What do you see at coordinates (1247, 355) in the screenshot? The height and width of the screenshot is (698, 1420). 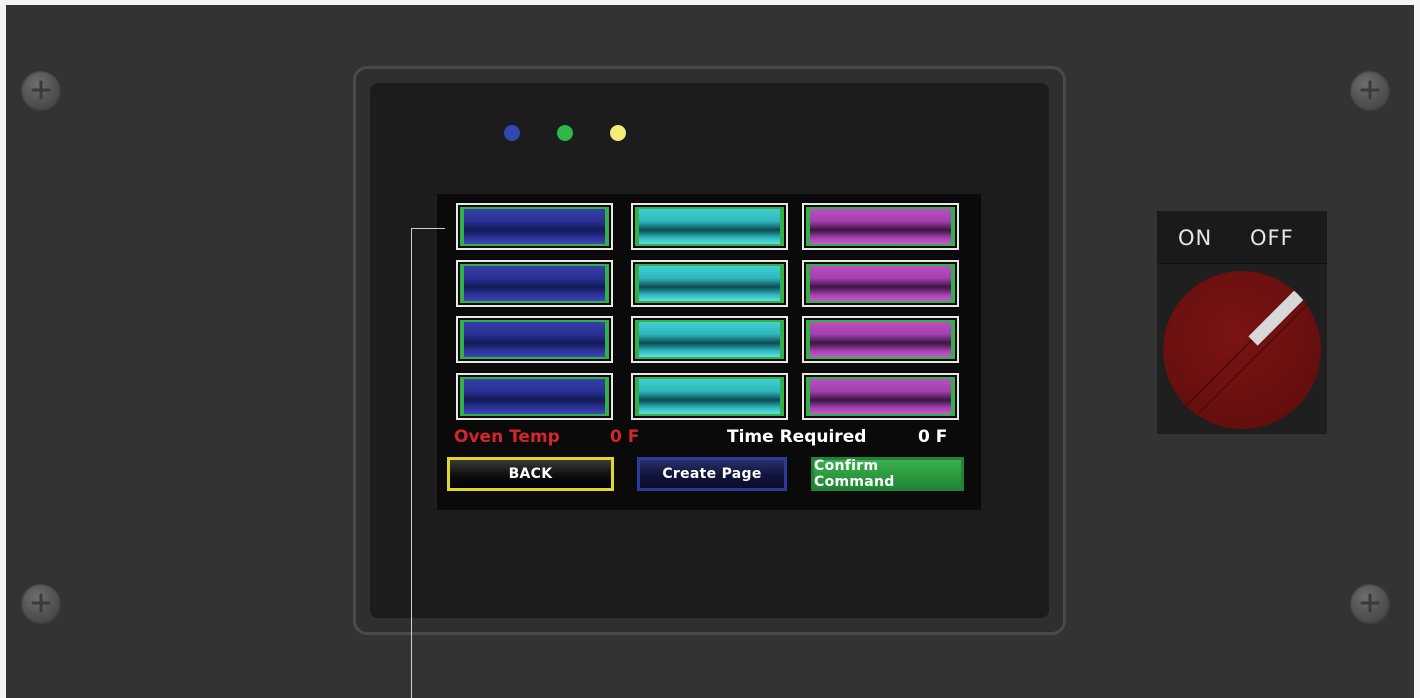 I see `knob-pointer-icon` at bounding box center [1247, 355].